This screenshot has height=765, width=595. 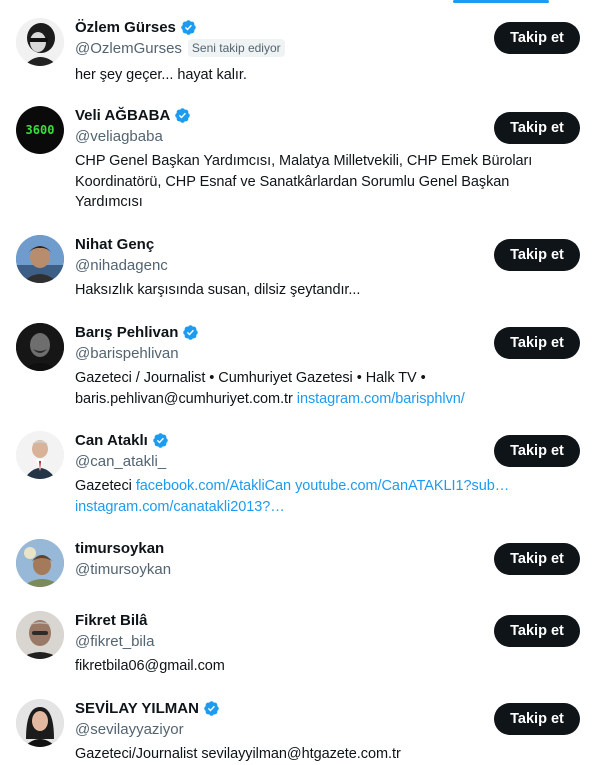 I want to click on user-name: Özlem Gürses, so click(x=125, y=27).